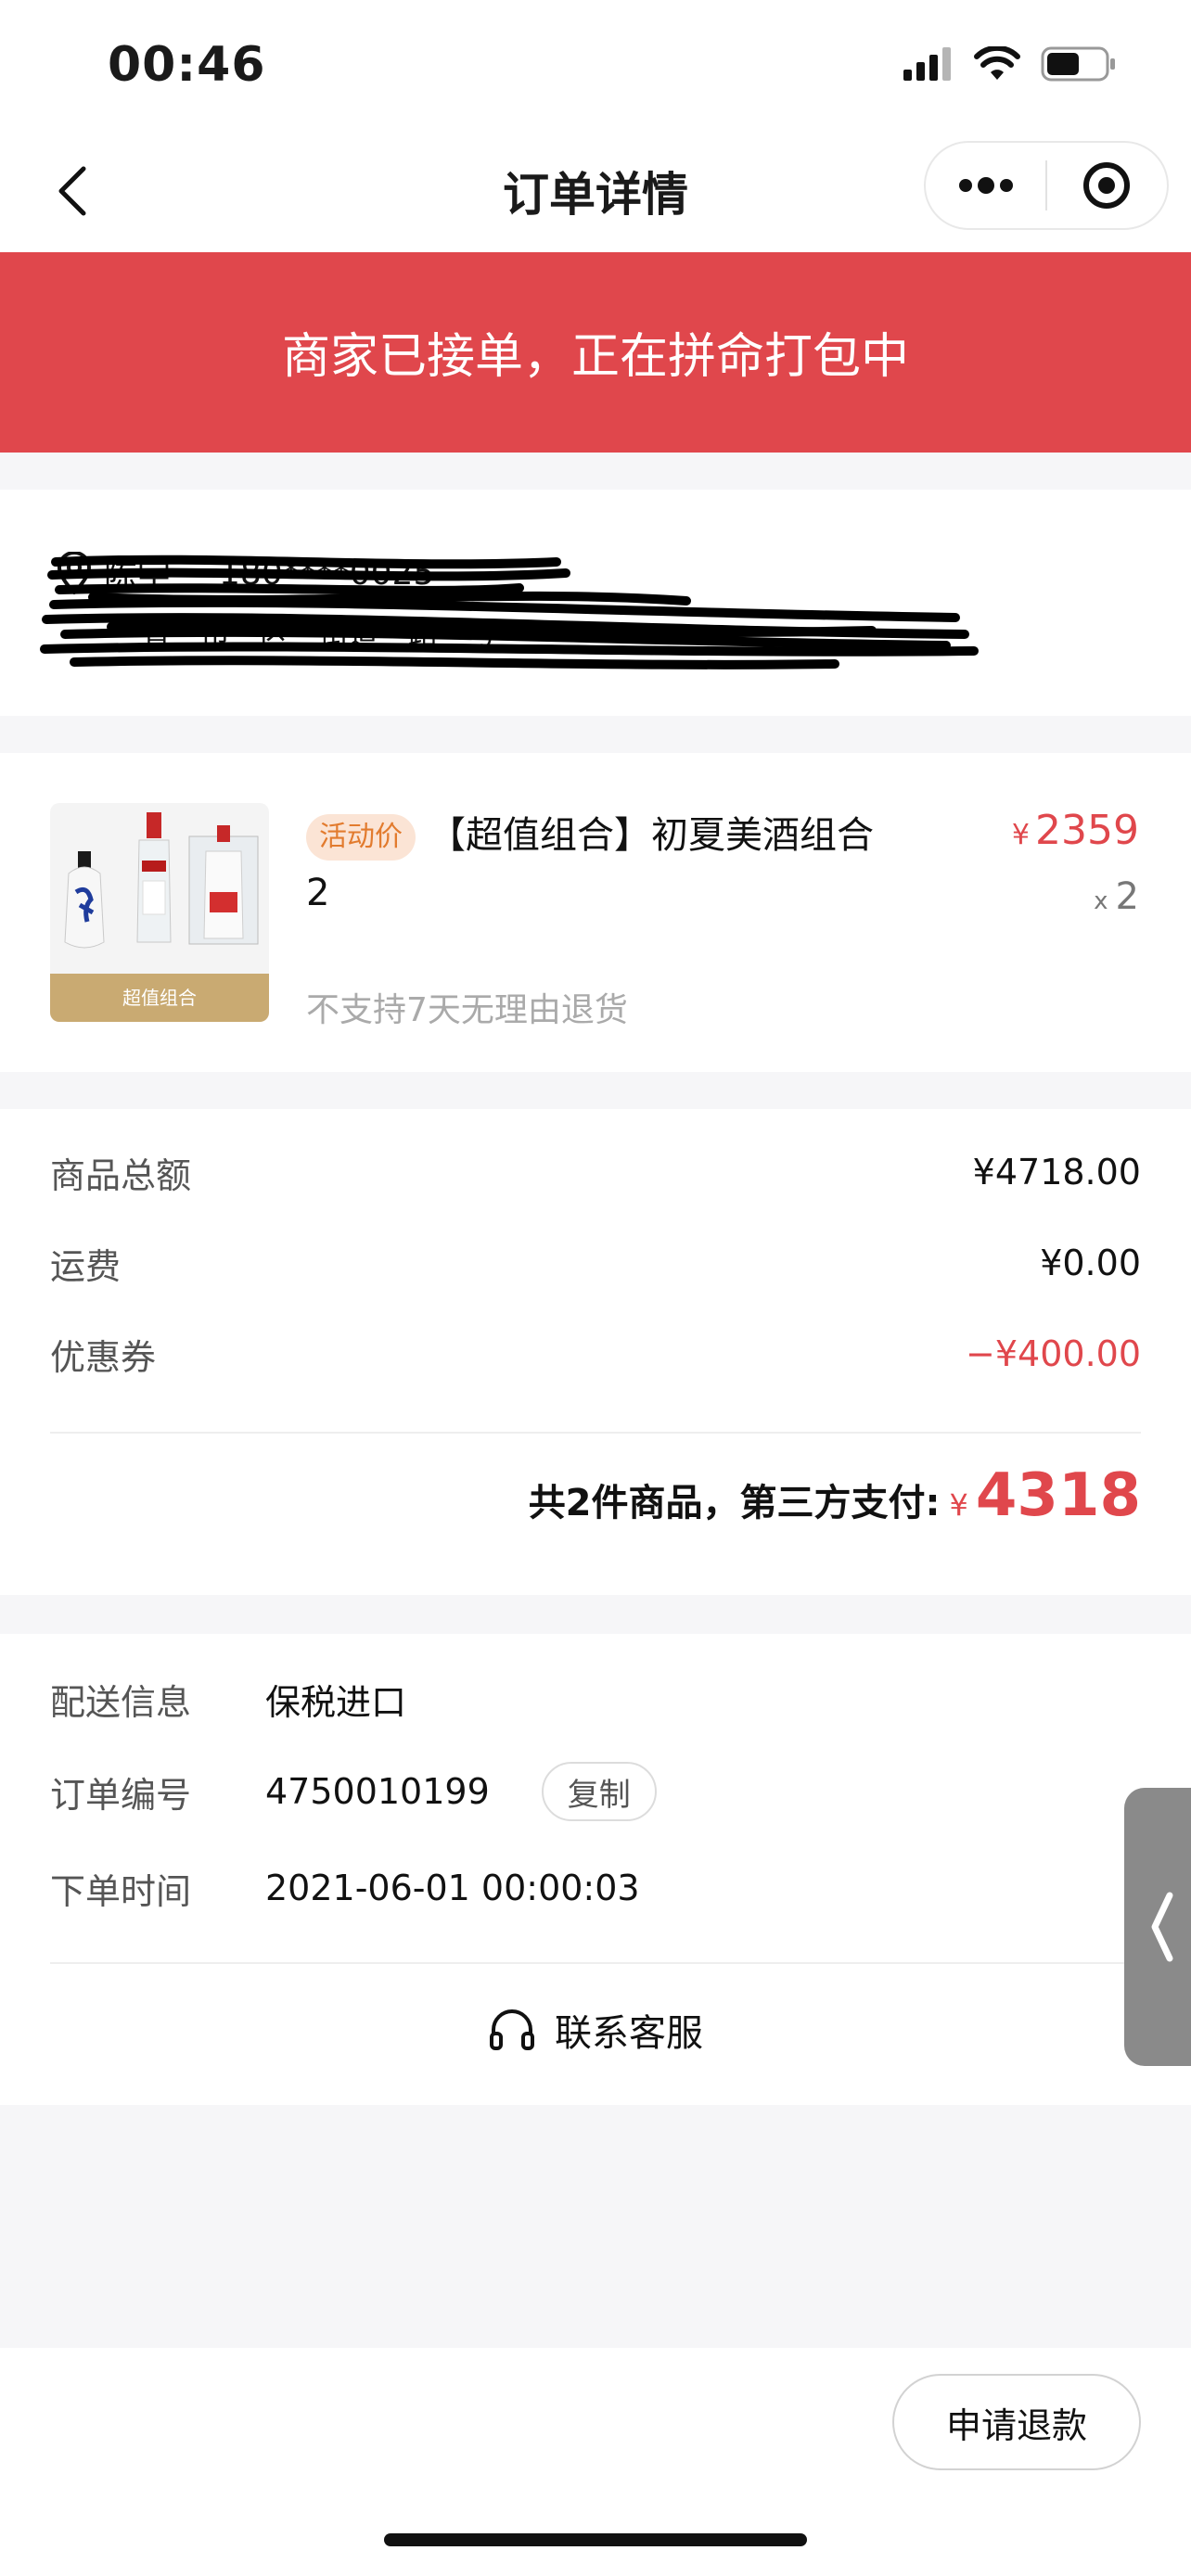 The image size is (1191, 2576). I want to click on delivery-row: 配送信息 保税进口, so click(228, 1699).